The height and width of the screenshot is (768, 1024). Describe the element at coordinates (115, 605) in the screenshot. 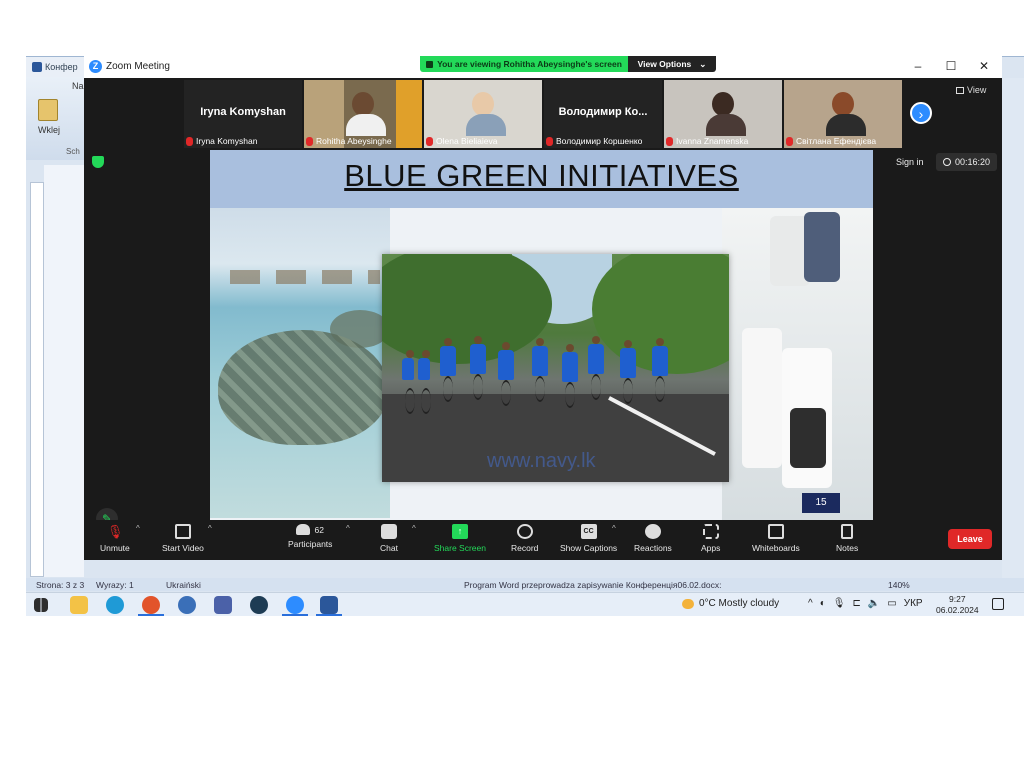

I see `edge-browser-icon` at that location.